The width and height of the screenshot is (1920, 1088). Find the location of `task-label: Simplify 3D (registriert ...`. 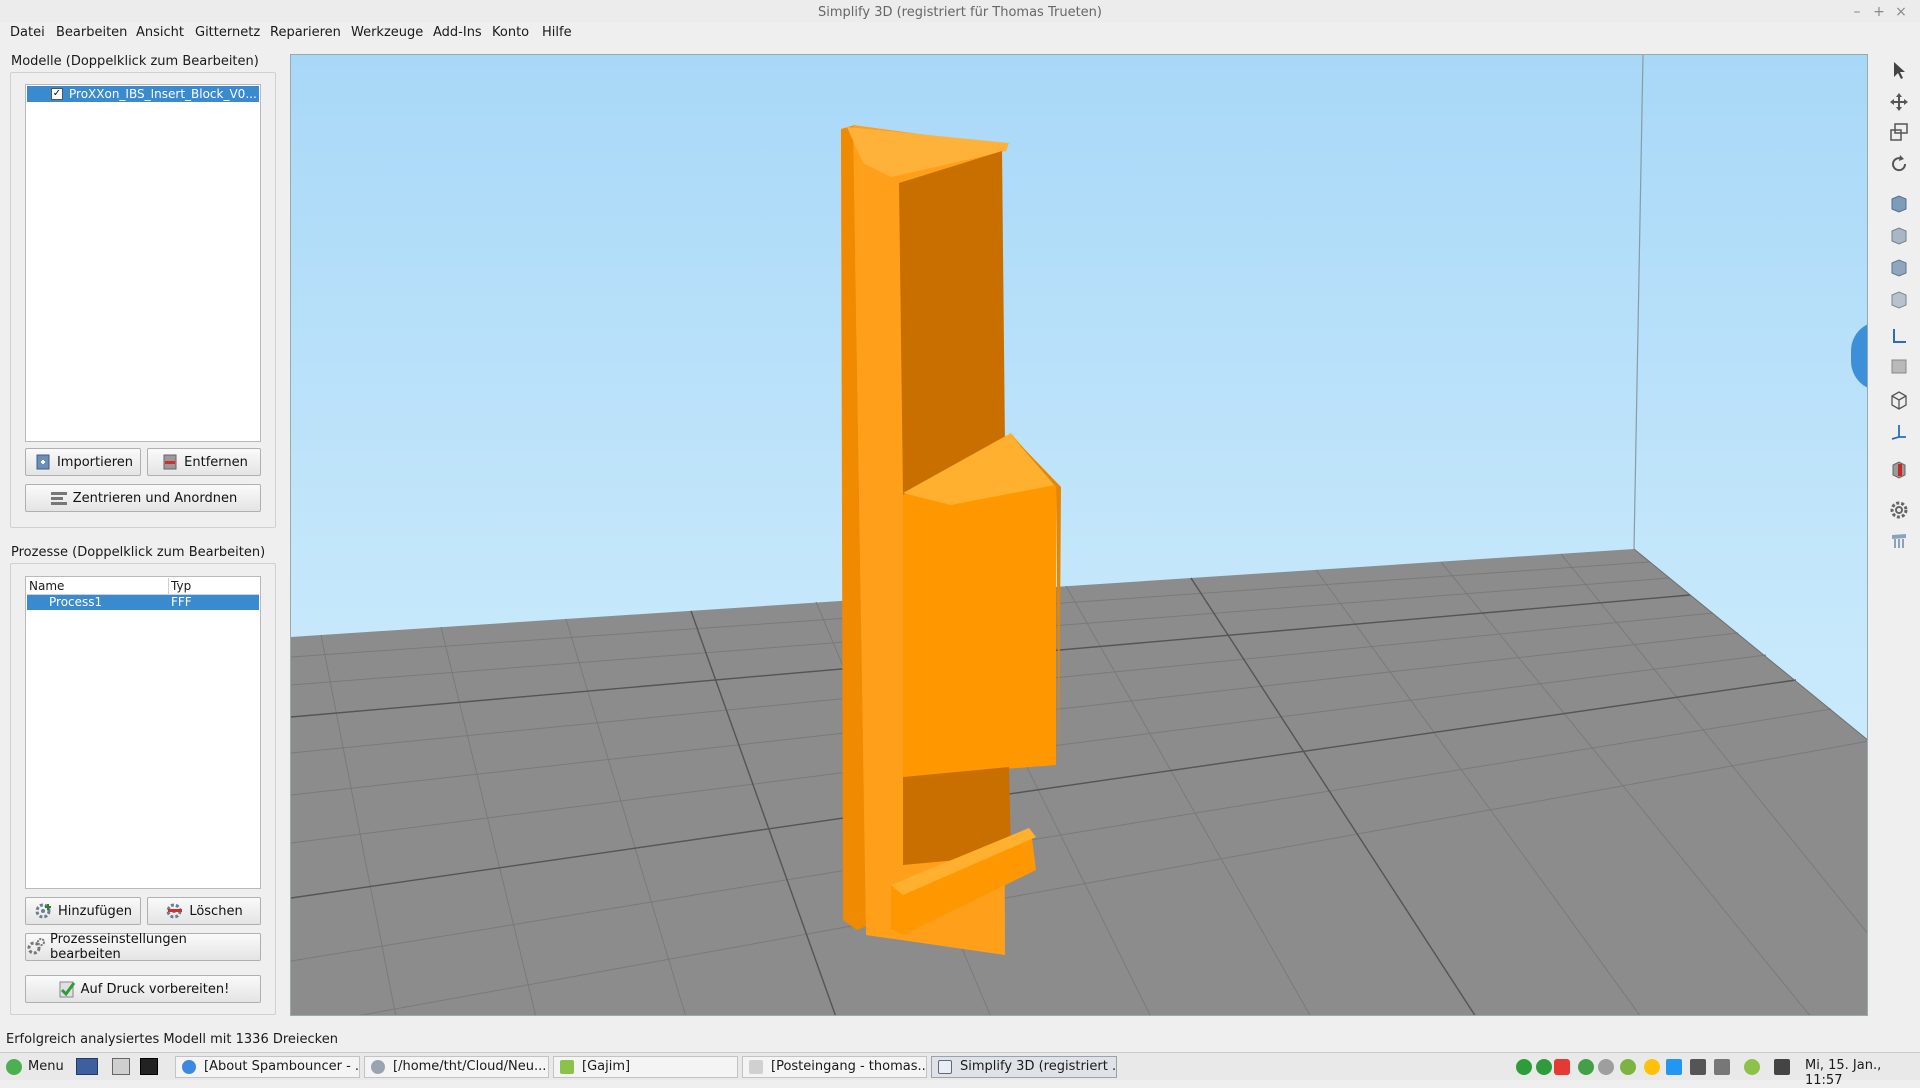

task-label: Simplify 3D (registriert ... is located at coordinates (1038, 1066).